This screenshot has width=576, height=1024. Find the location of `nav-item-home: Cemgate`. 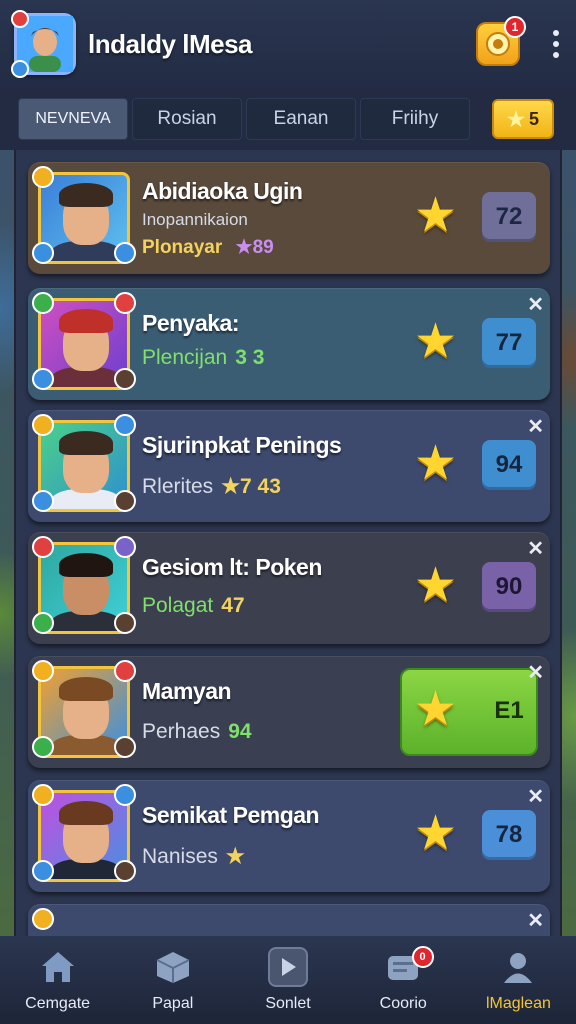

nav-item-home: Cemgate is located at coordinates (57, 980).